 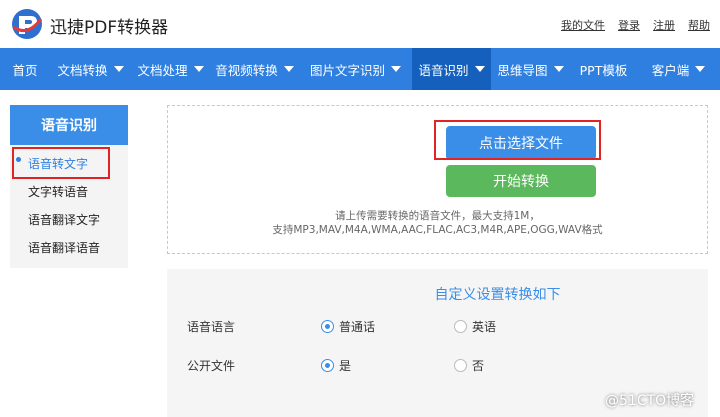 I want to click on my-files-link: 我的文件, so click(x=583, y=25).